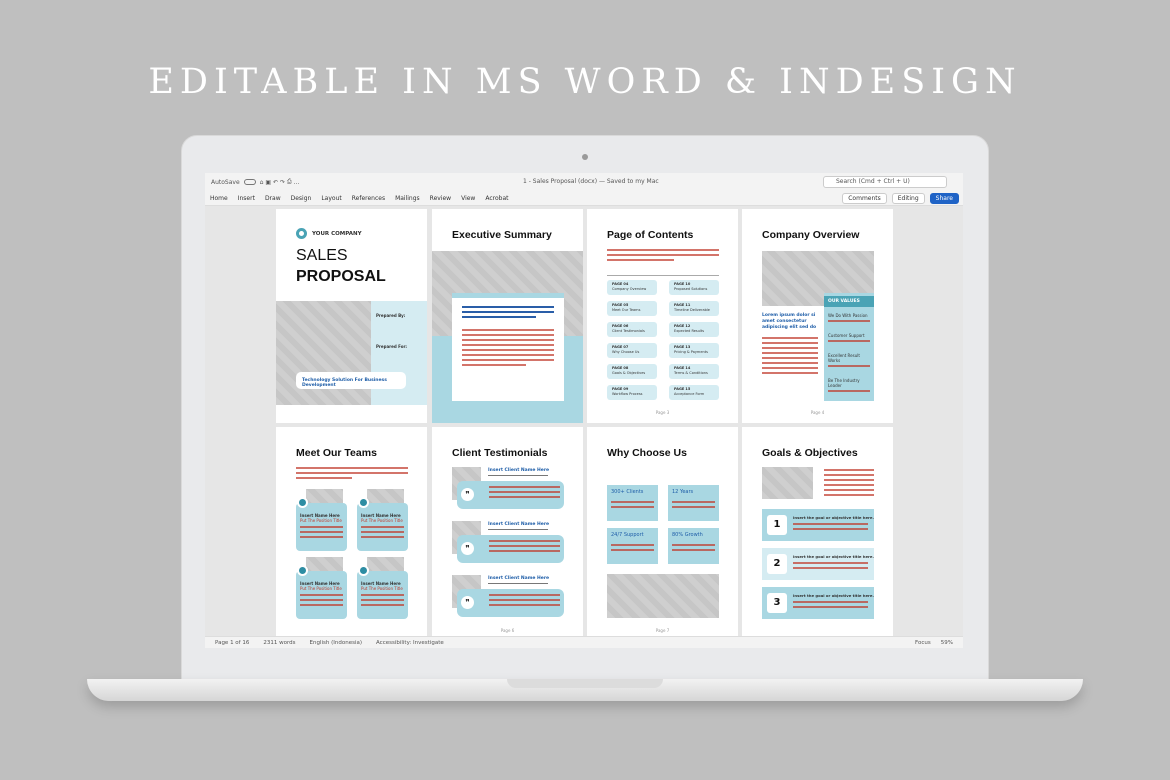 The height and width of the screenshot is (780, 1170). What do you see at coordinates (585, 82) in the screenshot?
I see `headline: EDITABLE IN MS WORD & INDESIGN` at bounding box center [585, 82].